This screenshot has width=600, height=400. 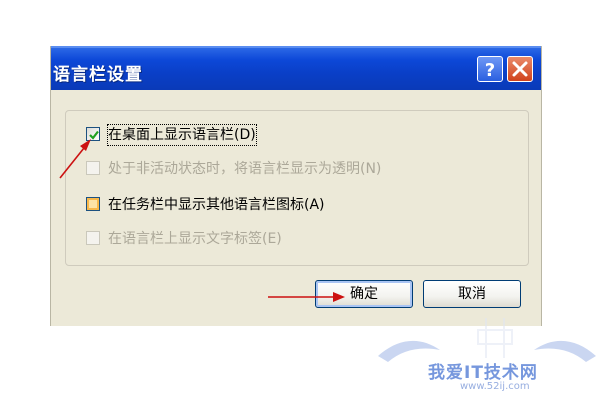 I want to click on watermark-url: www.52ij.com, so click(x=495, y=386).